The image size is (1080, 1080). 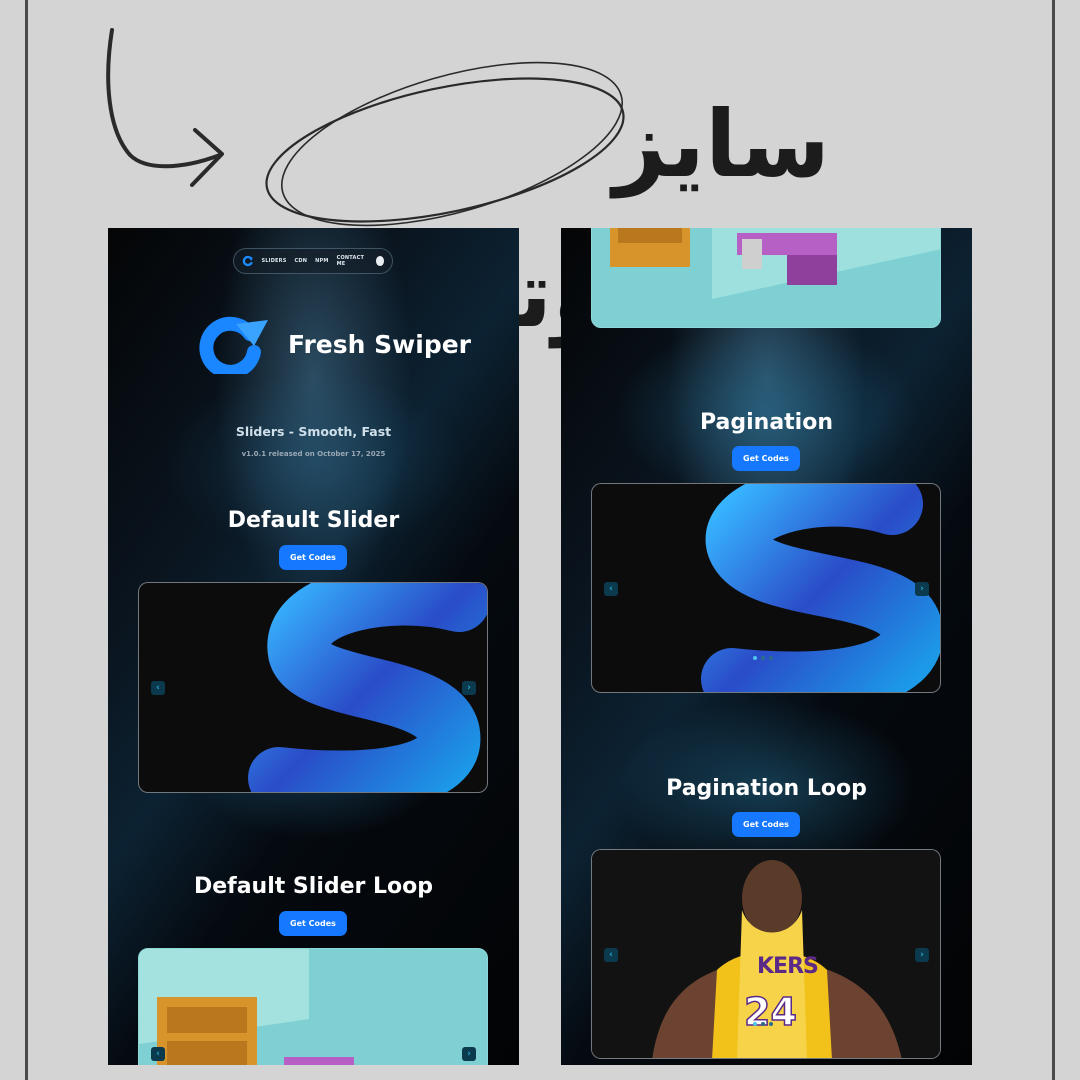 I want to click on slider-default-loop-continued, so click(x=766, y=278).